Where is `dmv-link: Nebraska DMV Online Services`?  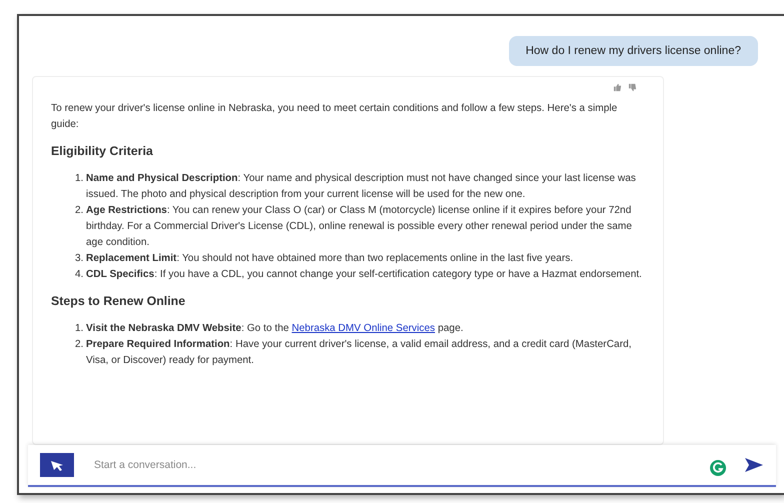 dmv-link: Nebraska DMV Online Services is located at coordinates (363, 328).